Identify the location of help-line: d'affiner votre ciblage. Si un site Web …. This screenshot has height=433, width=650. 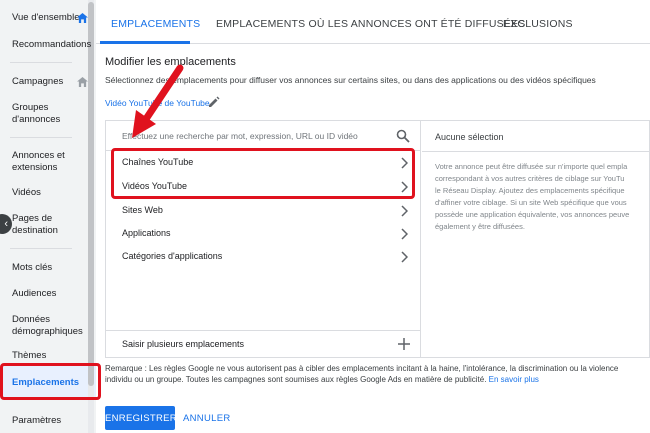
(531, 202).